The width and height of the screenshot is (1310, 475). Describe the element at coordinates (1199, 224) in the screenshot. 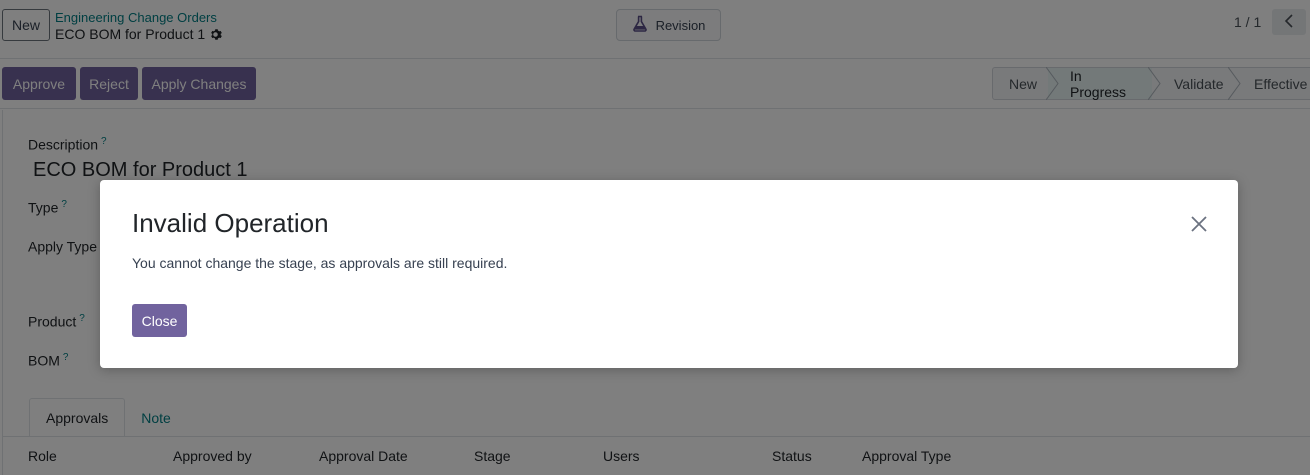

I see `dialog-close-icon` at that location.